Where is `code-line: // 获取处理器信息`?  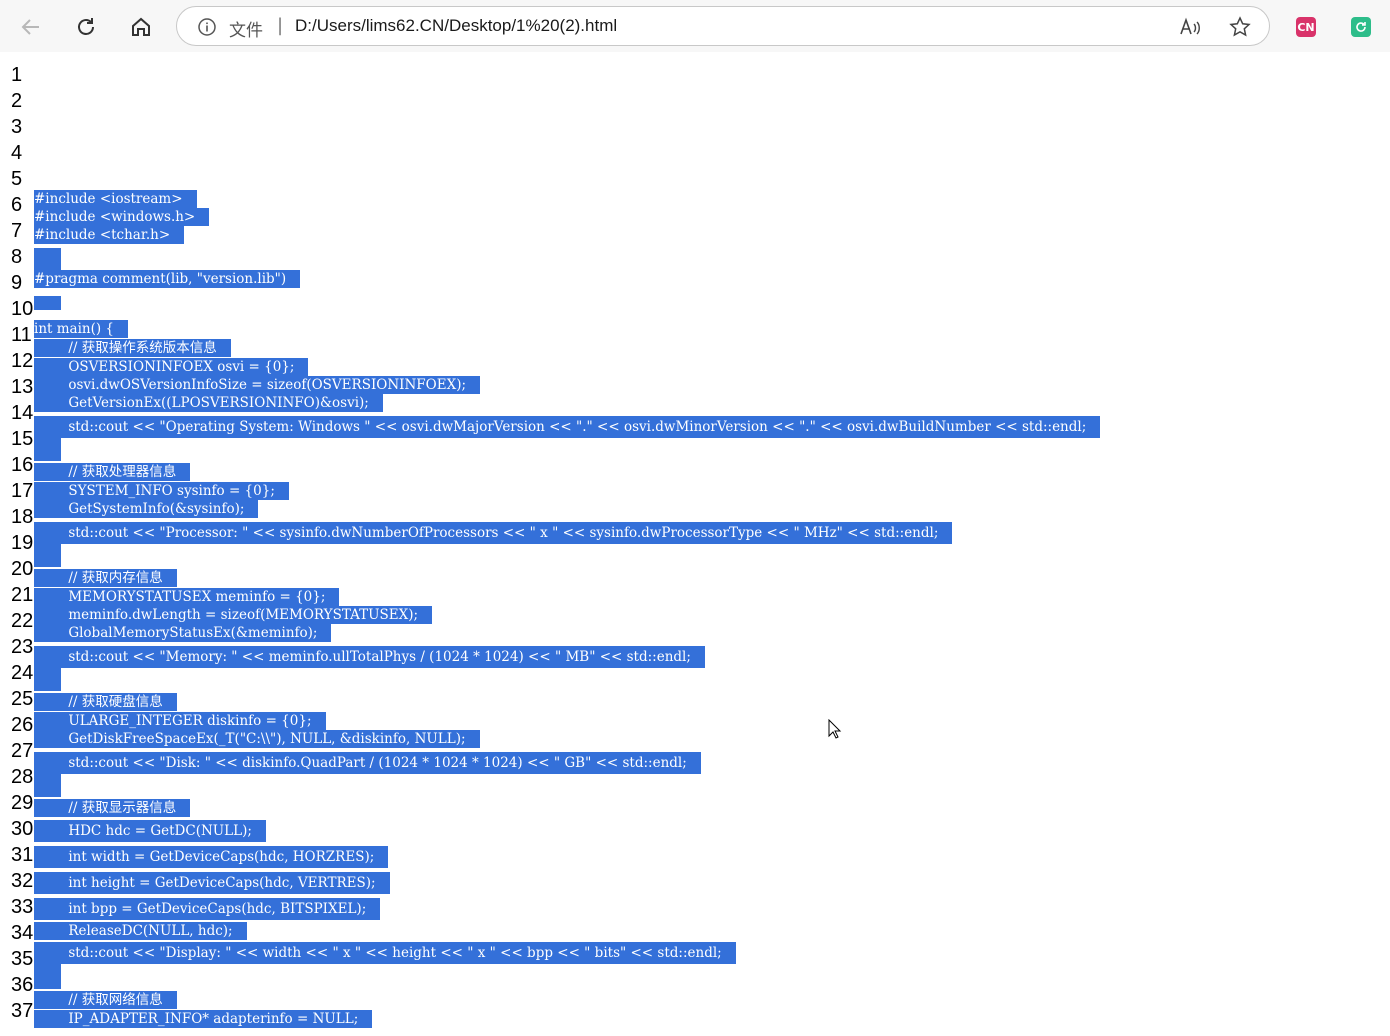
code-line: // 获取处理器信息 is located at coordinates (112, 472).